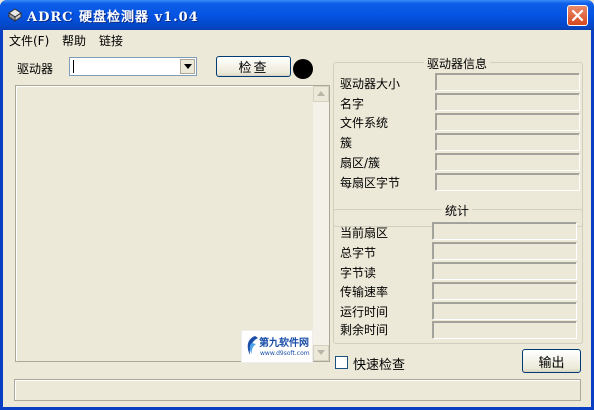 The width and height of the screenshot is (594, 410). I want to click on log-scrollbar, so click(321, 223).